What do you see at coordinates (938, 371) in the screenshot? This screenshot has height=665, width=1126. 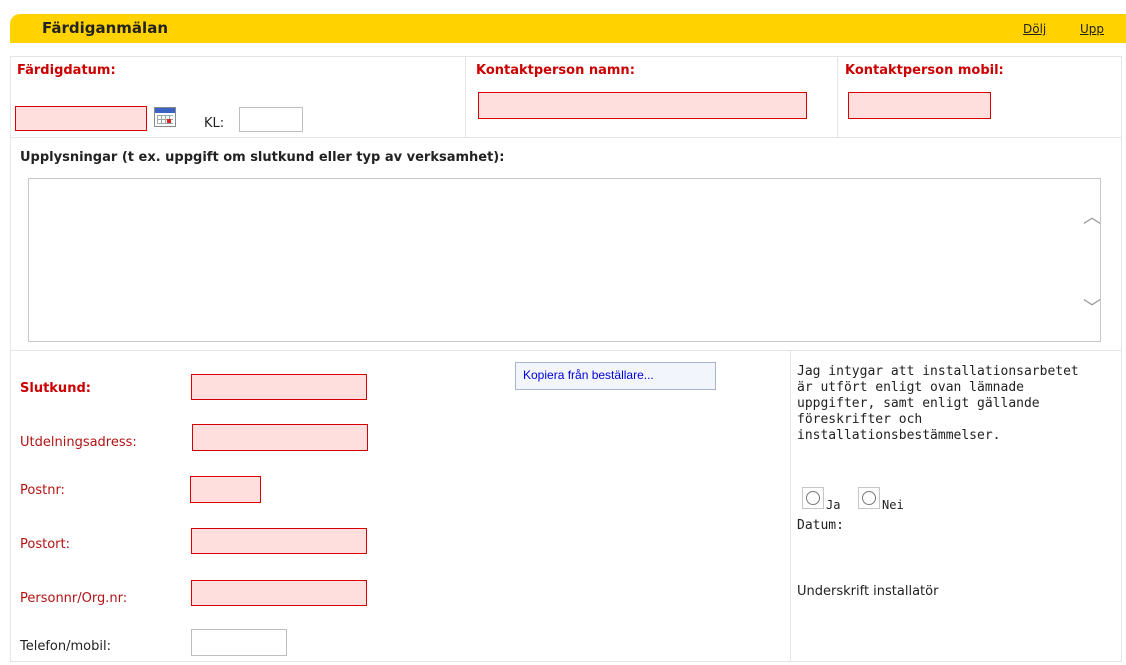 I see `certification-line: Jag intygar att installationsarbetet` at bounding box center [938, 371].